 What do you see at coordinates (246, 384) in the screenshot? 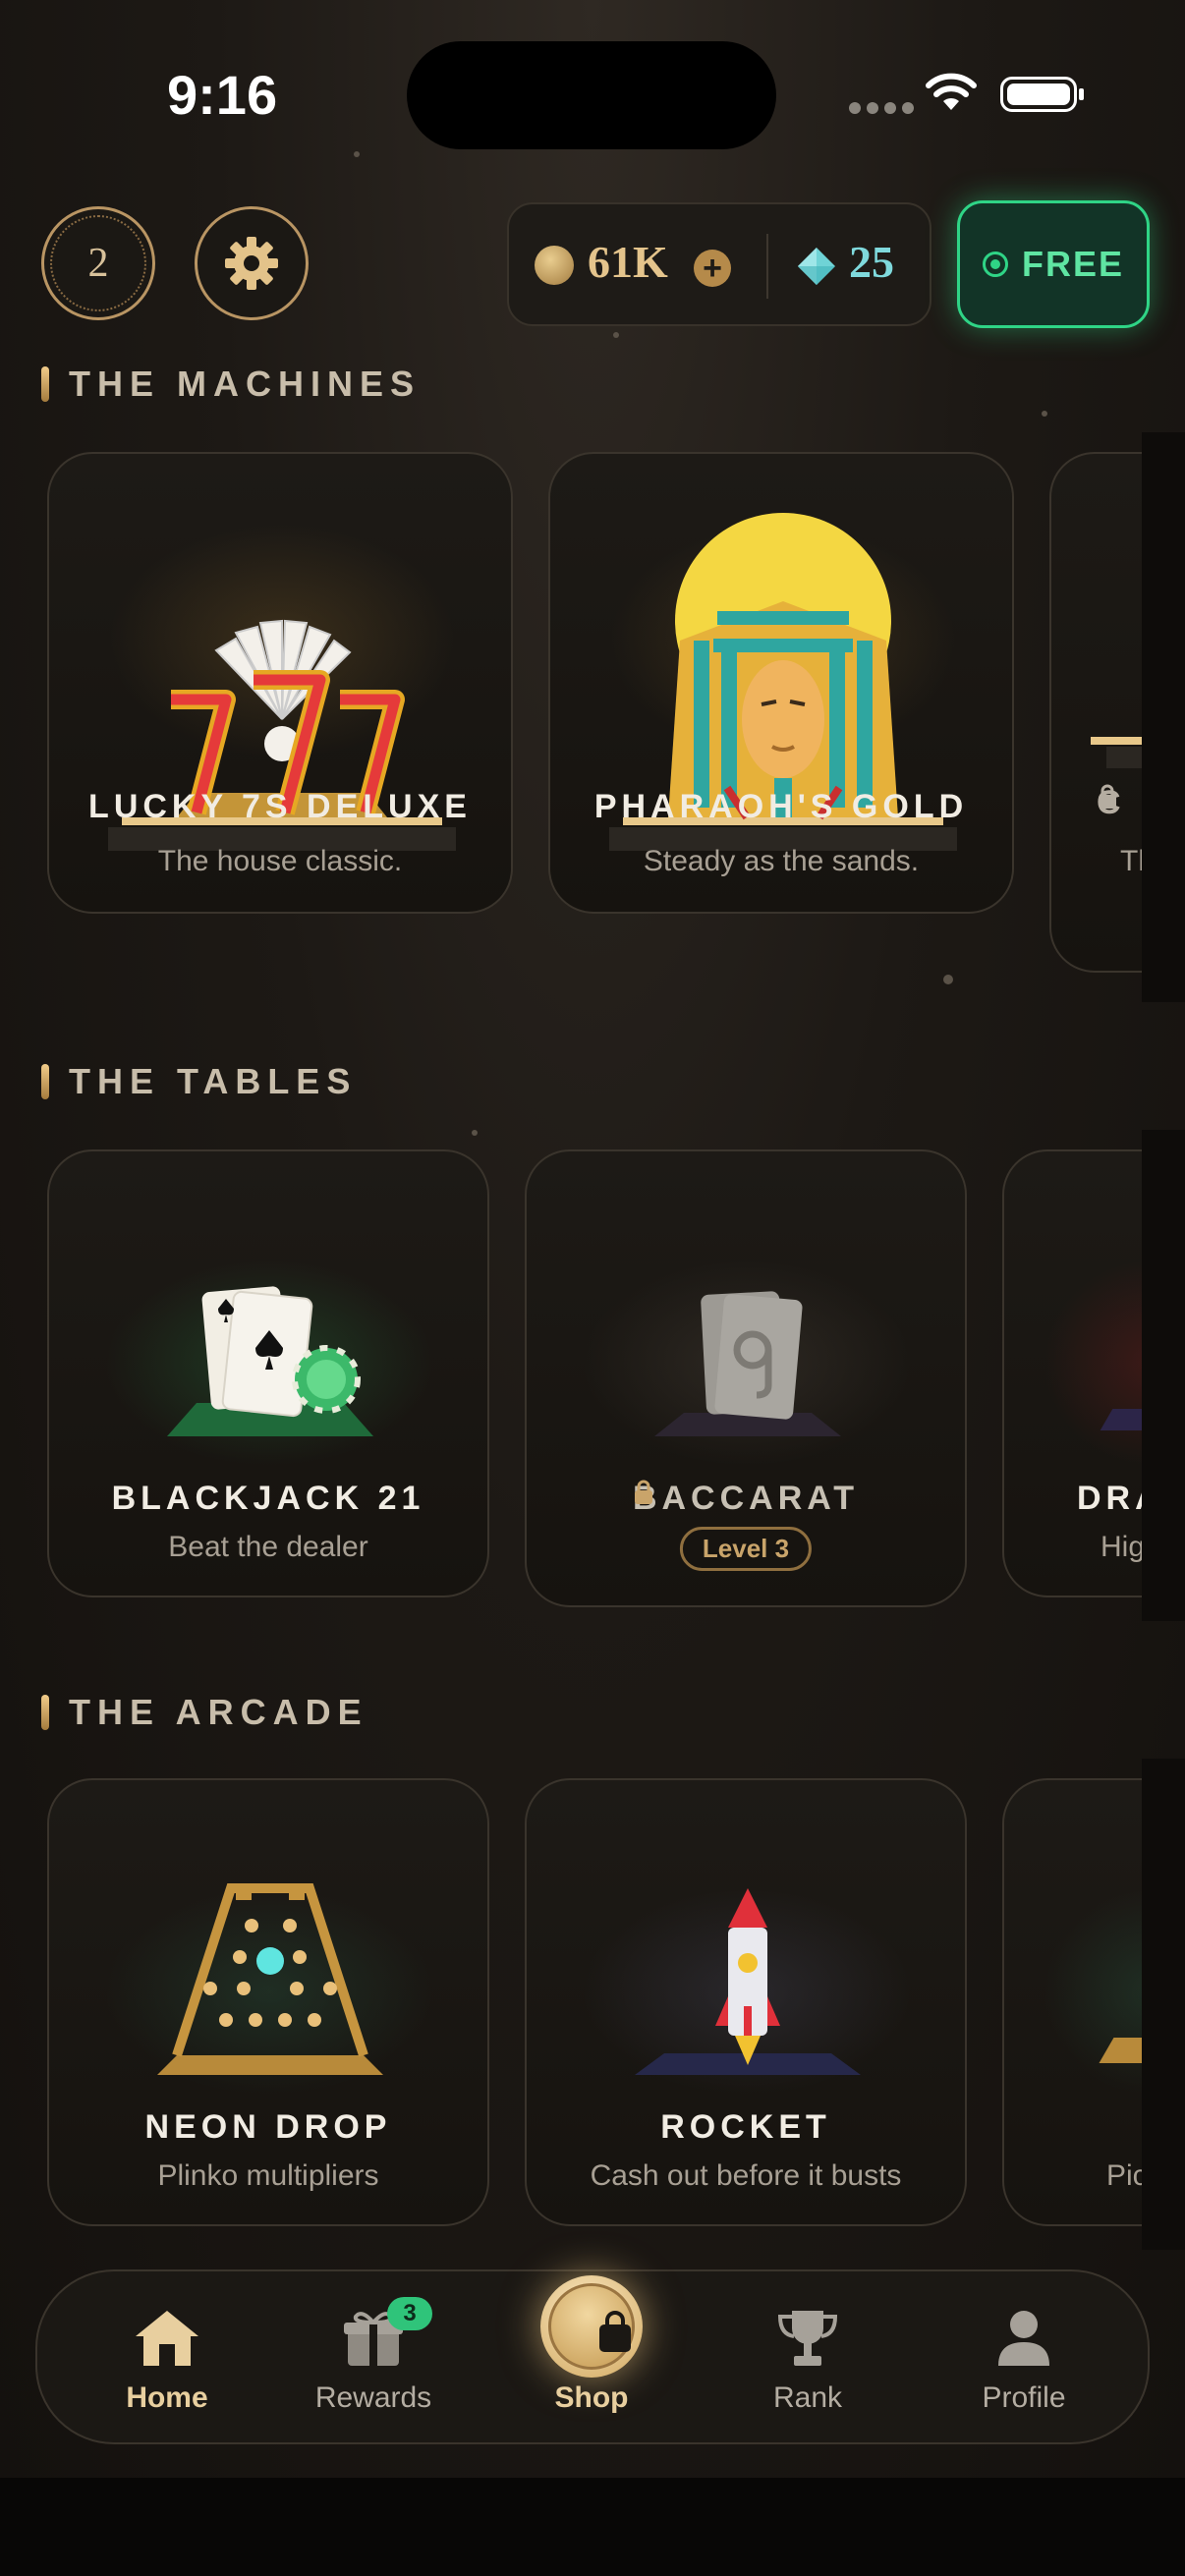
I see `section-title: THE MACHINES` at bounding box center [246, 384].